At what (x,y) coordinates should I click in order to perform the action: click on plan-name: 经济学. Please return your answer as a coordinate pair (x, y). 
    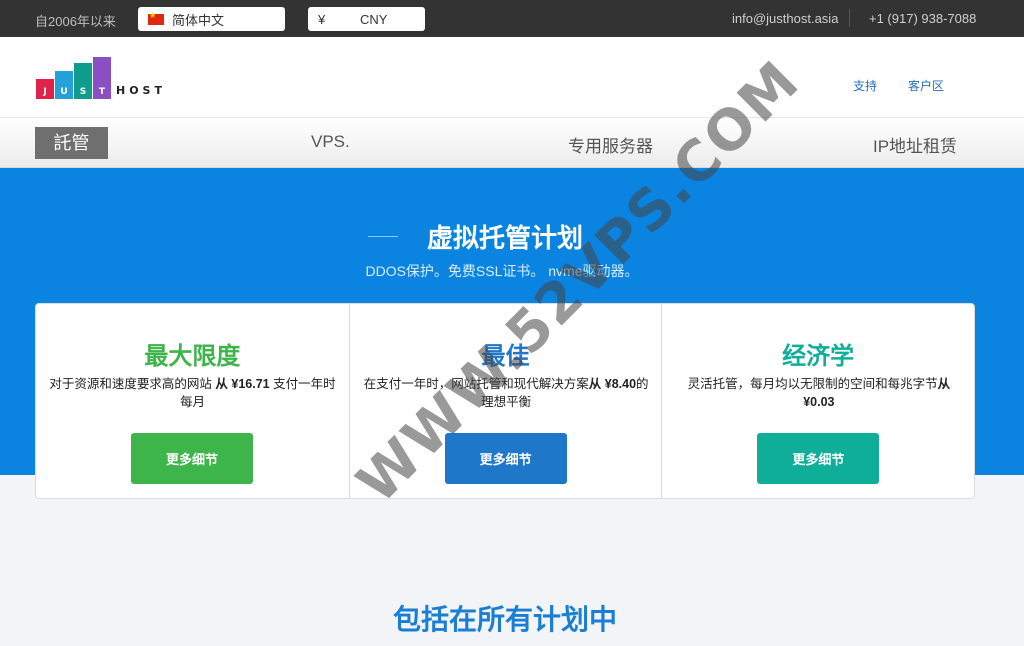
    Looking at the image, I should click on (818, 356).